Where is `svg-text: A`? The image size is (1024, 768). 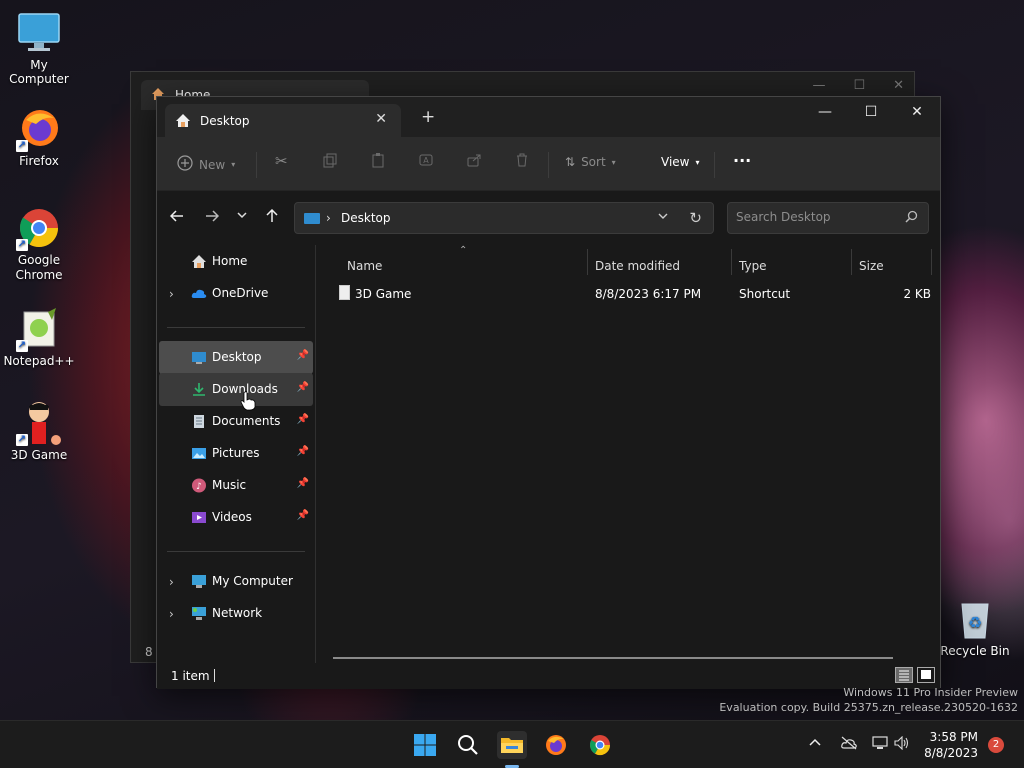 svg-text: A is located at coordinates (426, 160).